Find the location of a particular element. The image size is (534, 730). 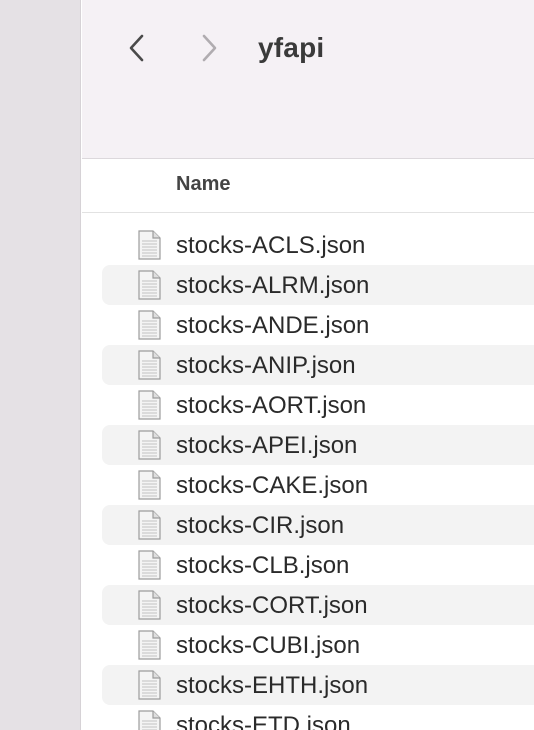

file-row: stocks-APEI.json is located at coordinates (318, 445).